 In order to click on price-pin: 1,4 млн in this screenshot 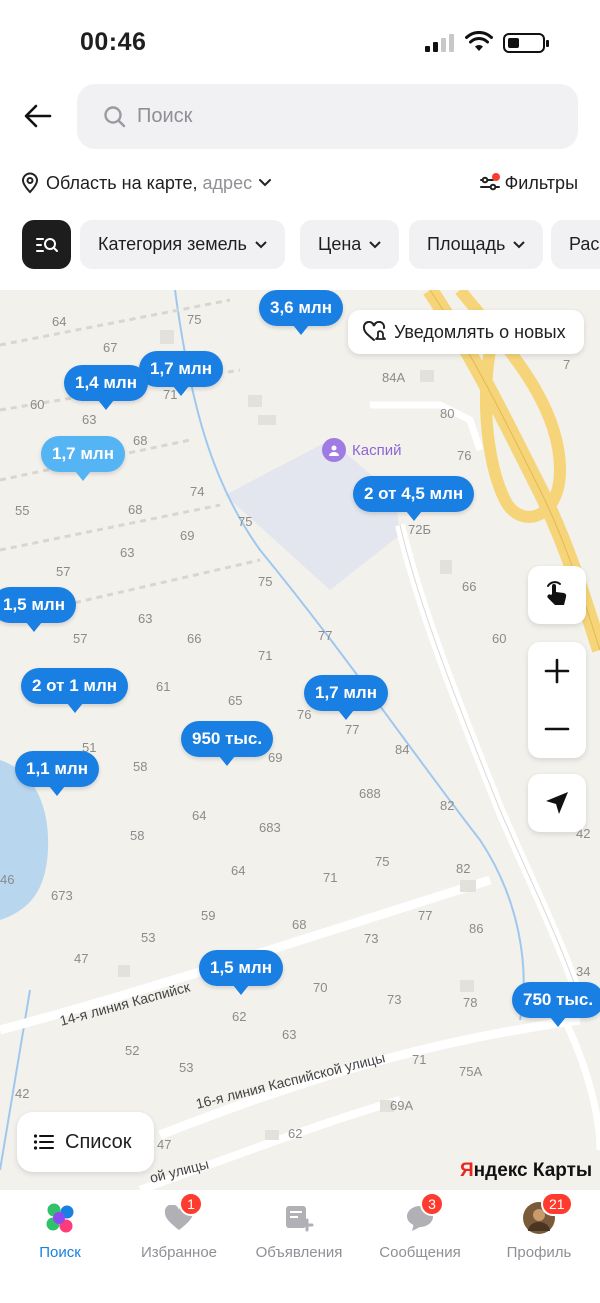, I will do `click(106, 387)`.